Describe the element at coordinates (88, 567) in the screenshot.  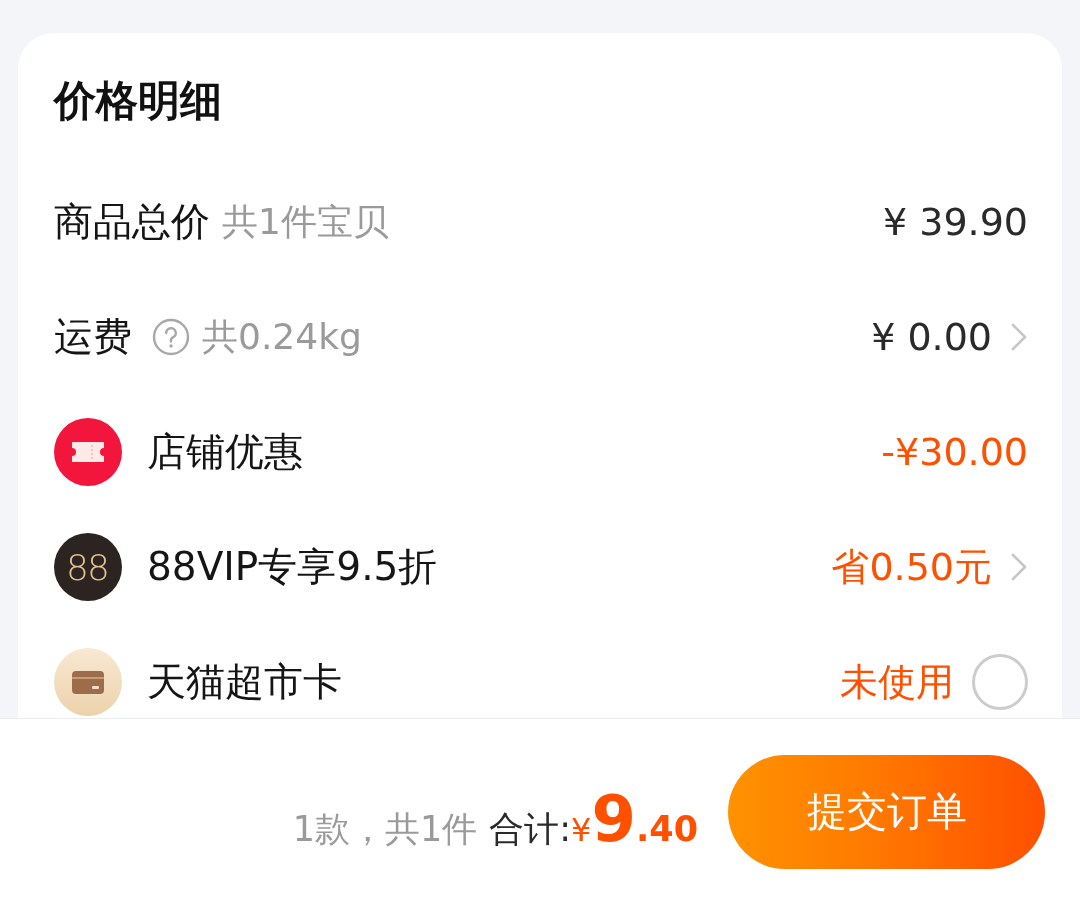
I see `membership-badge: 88` at that location.